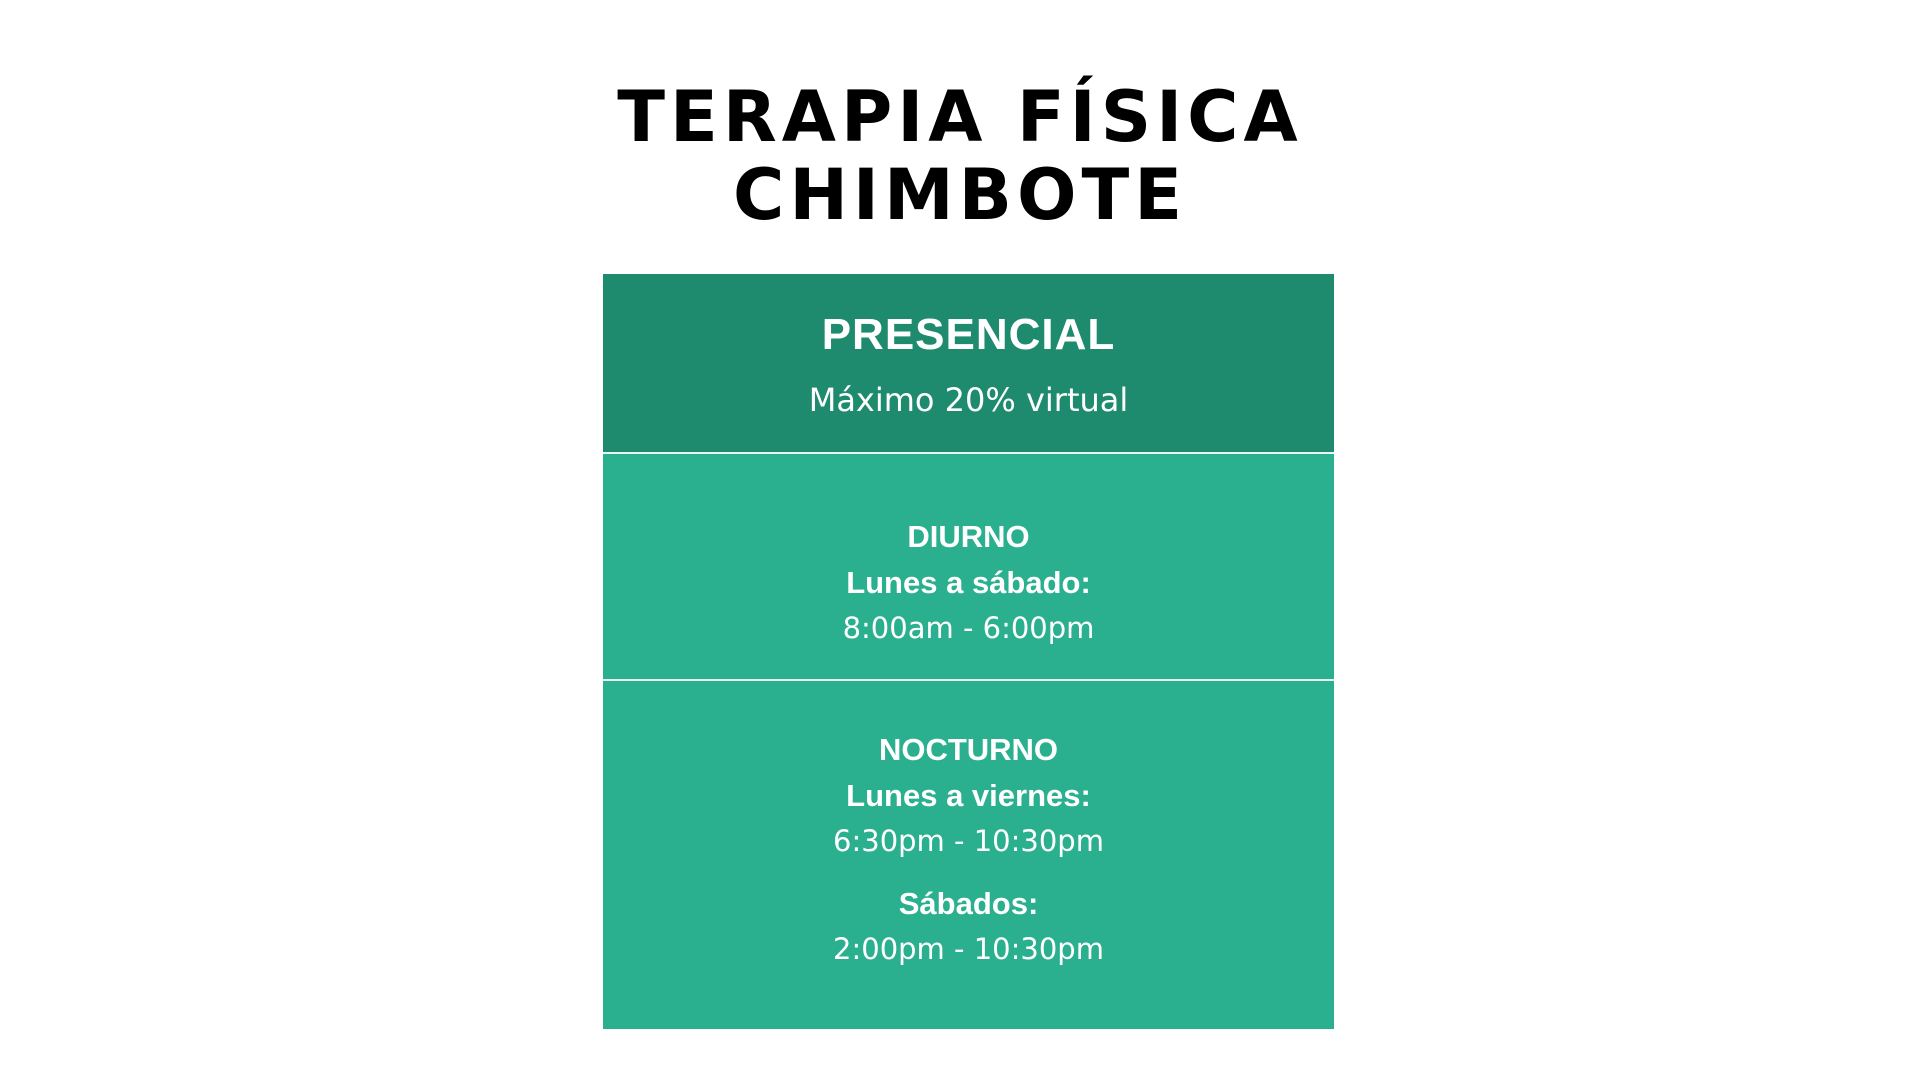  Describe the element at coordinates (960, 195) in the screenshot. I see `page-title-line-2: CHIMBOTE` at that location.